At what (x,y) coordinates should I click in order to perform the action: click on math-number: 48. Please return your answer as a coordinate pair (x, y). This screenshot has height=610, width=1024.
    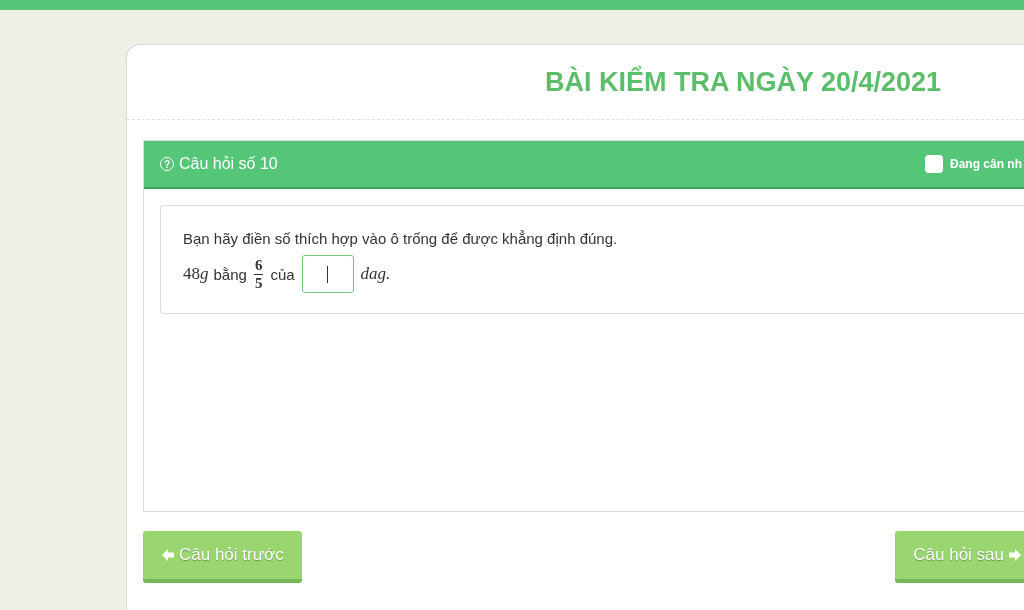
    Looking at the image, I should click on (191, 274).